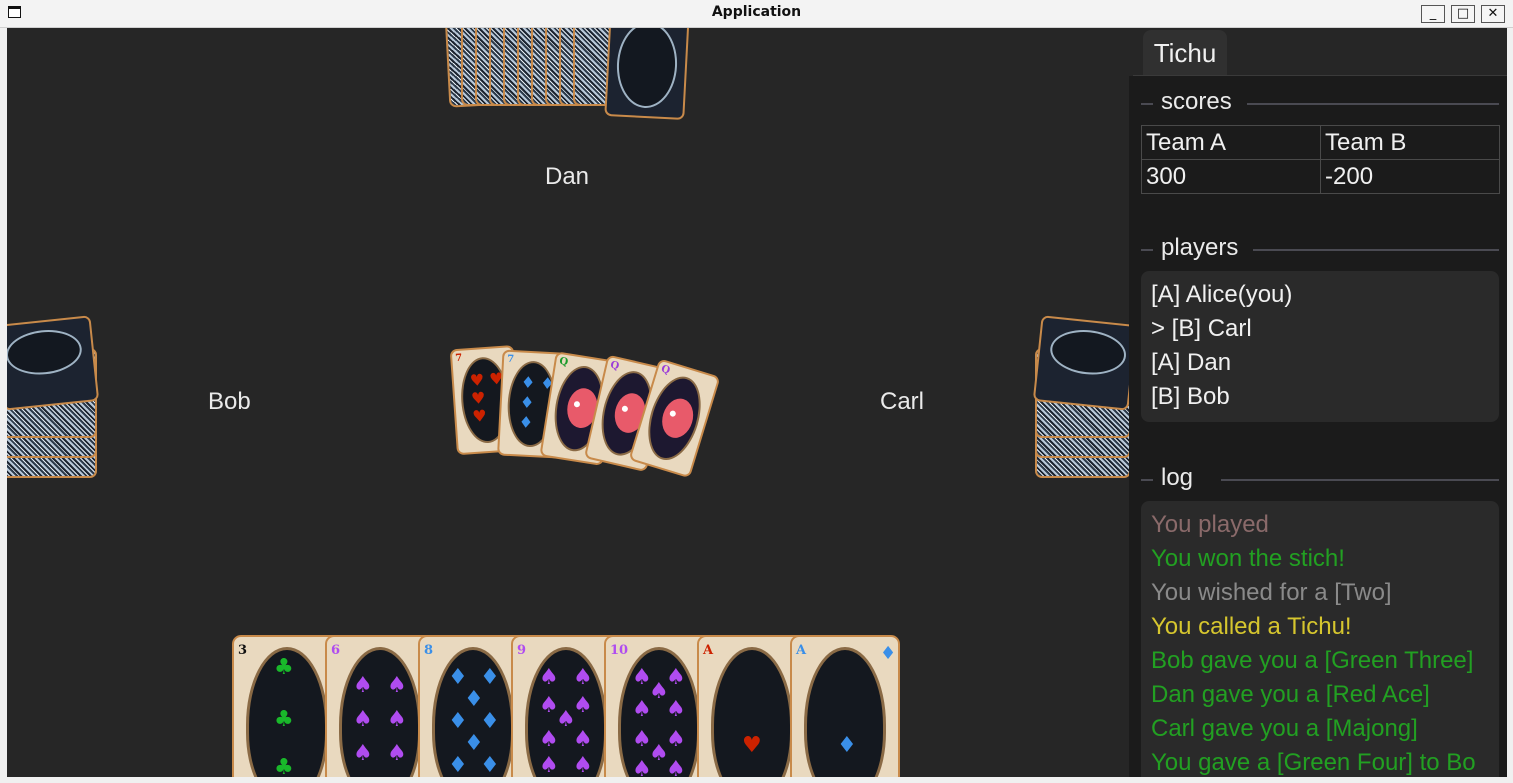 The height and width of the screenshot is (783, 1513). I want to click on player-name-right: Carl, so click(902, 401).